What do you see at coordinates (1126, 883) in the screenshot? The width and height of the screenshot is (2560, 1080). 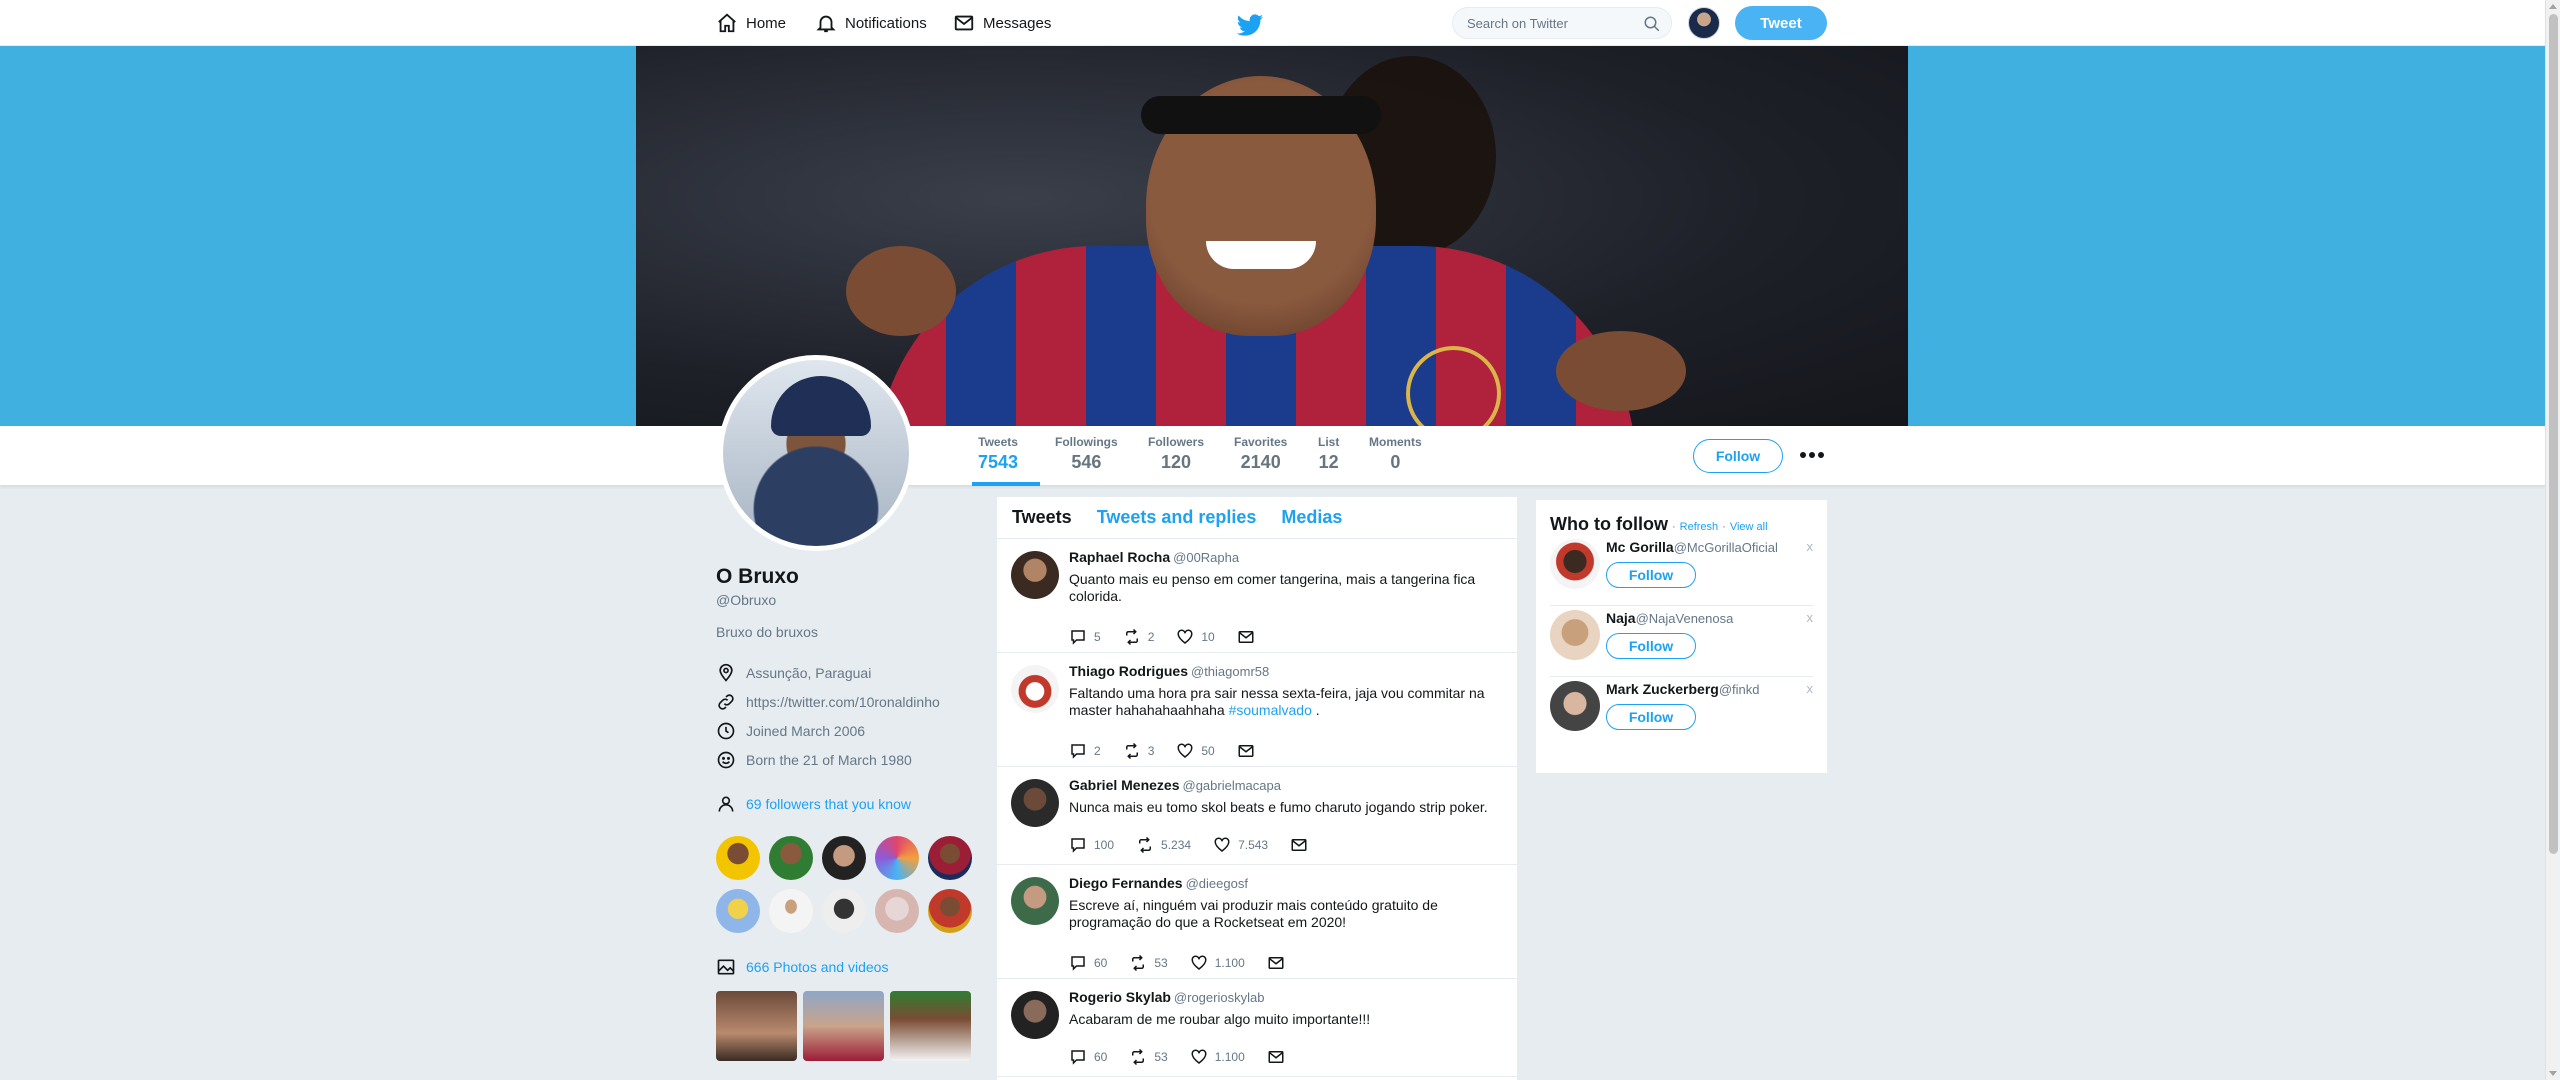 I see `tweet-author-name: Diego Fernandes` at bounding box center [1126, 883].